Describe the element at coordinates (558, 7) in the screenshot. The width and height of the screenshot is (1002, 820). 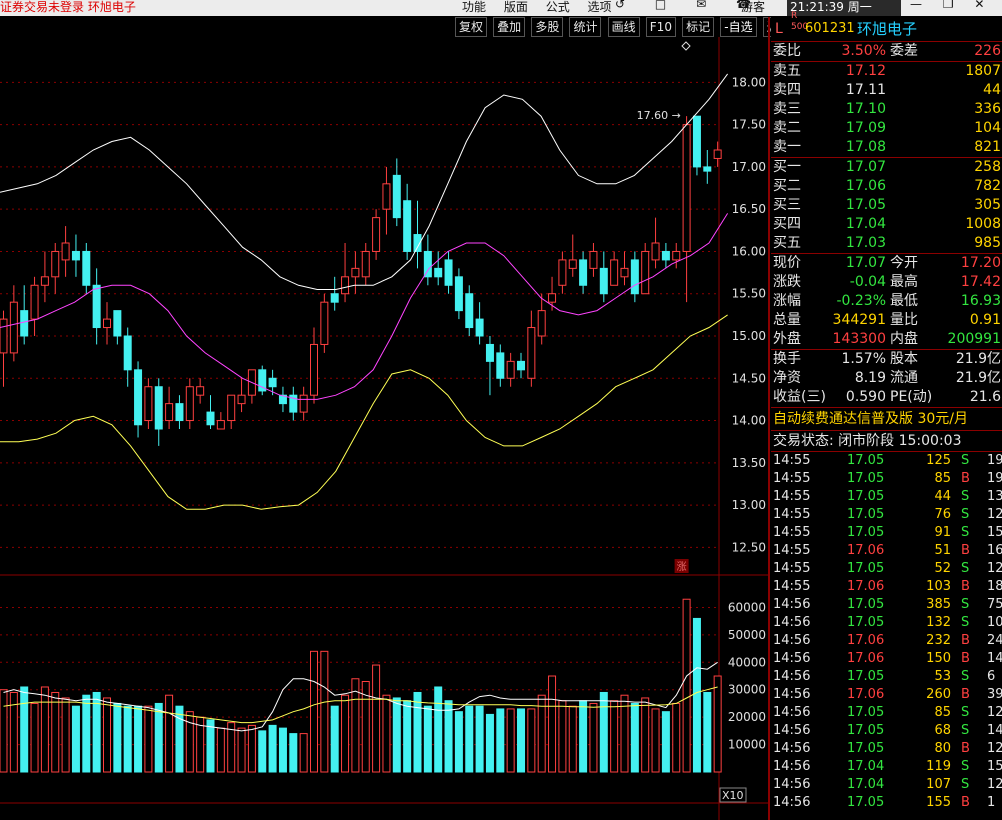
I see `menu-formula: 公式` at that location.